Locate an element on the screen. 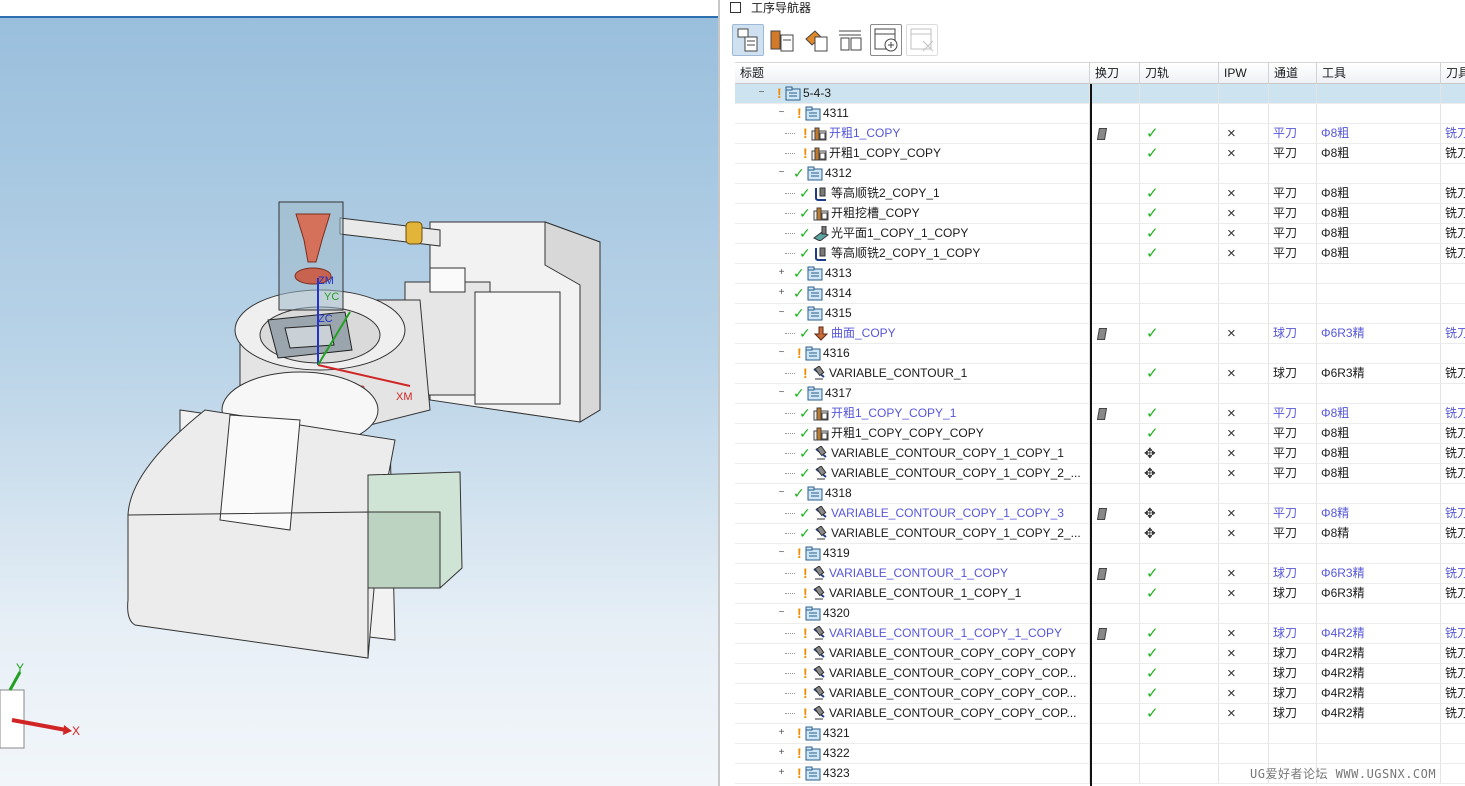 This screenshot has height=786, width=1465. zm-label: ZM is located at coordinates (326, 281).